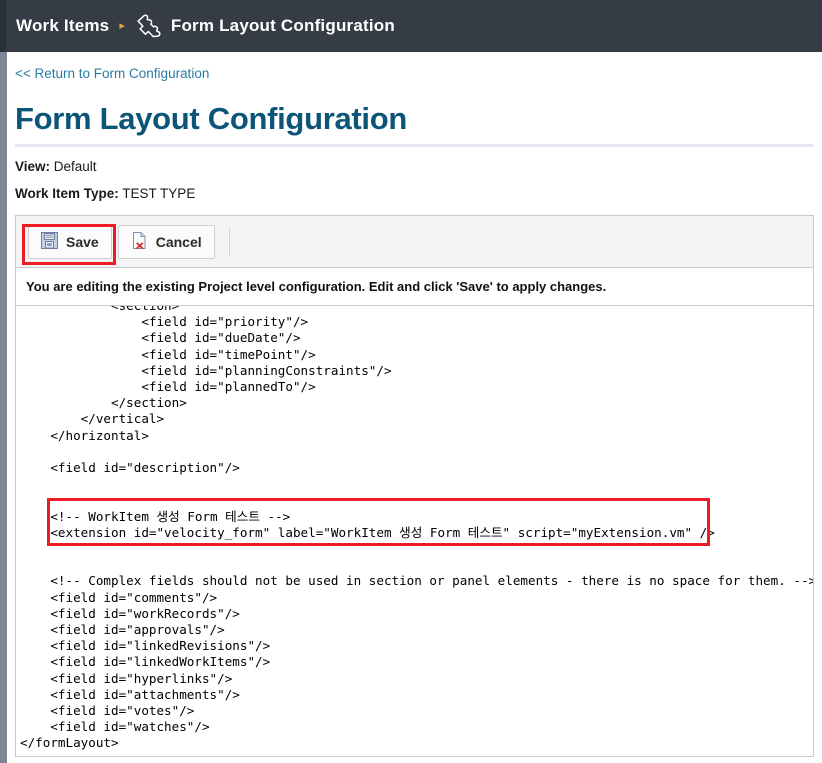 Image resolution: width=822 pixels, height=763 pixels. I want to click on header-left-edge, so click(3, 26).